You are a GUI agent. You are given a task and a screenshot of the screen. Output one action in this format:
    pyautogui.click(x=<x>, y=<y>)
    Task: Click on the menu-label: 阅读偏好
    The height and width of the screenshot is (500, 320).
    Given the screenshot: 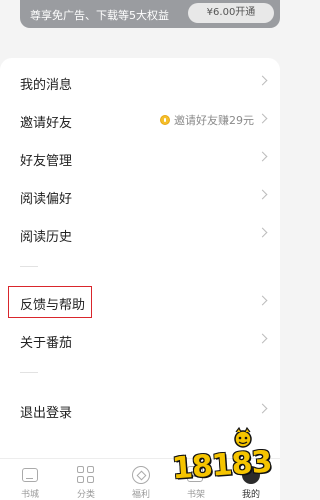 What is the action you would take?
    pyautogui.click(x=46, y=199)
    